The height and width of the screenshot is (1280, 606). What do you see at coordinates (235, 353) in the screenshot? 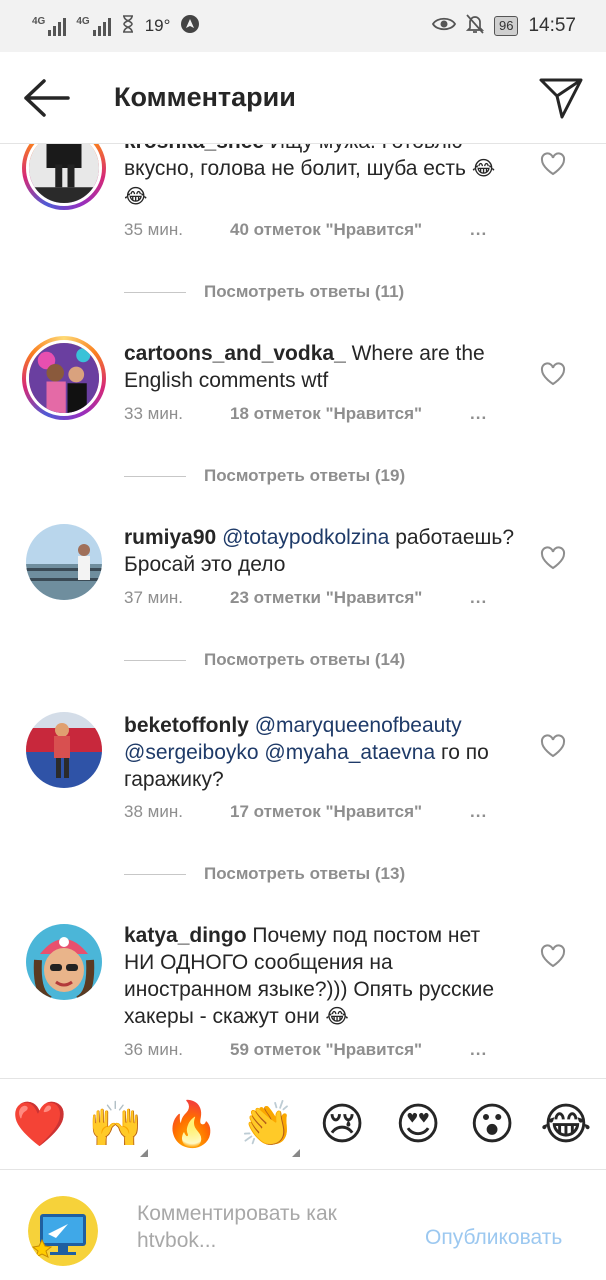
I see `comment-username: cartoons_and_vodka_` at bounding box center [235, 353].